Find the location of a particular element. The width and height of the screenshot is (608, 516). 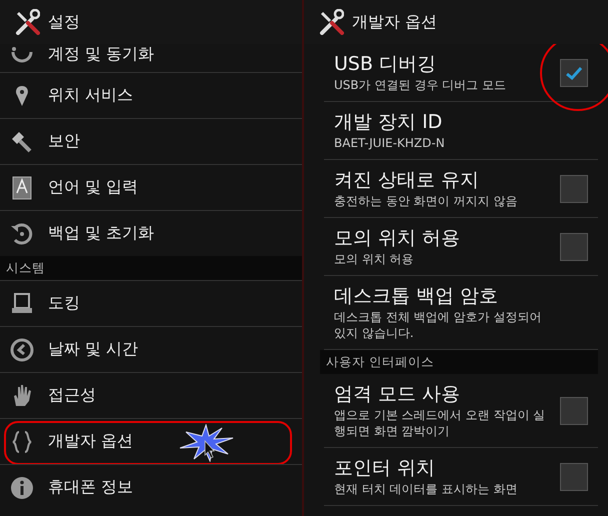

setting-summary: 데스크톱 전체 백업에 암호가 설정되어 있지 않습니다. is located at coordinates (438, 325).